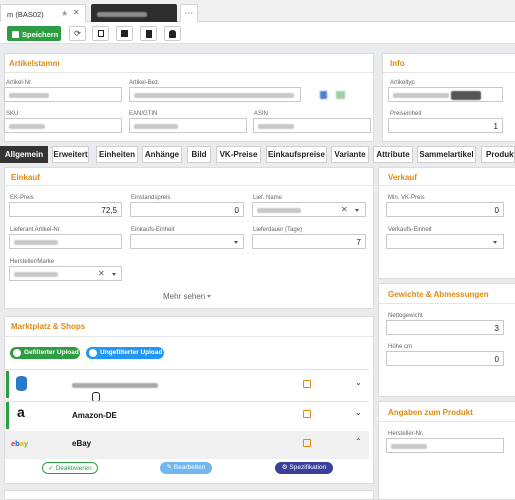 The height and width of the screenshot is (500, 515). What do you see at coordinates (65, 241) in the screenshot?
I see `lief-artikel-input` at bounding box center [65, 241].